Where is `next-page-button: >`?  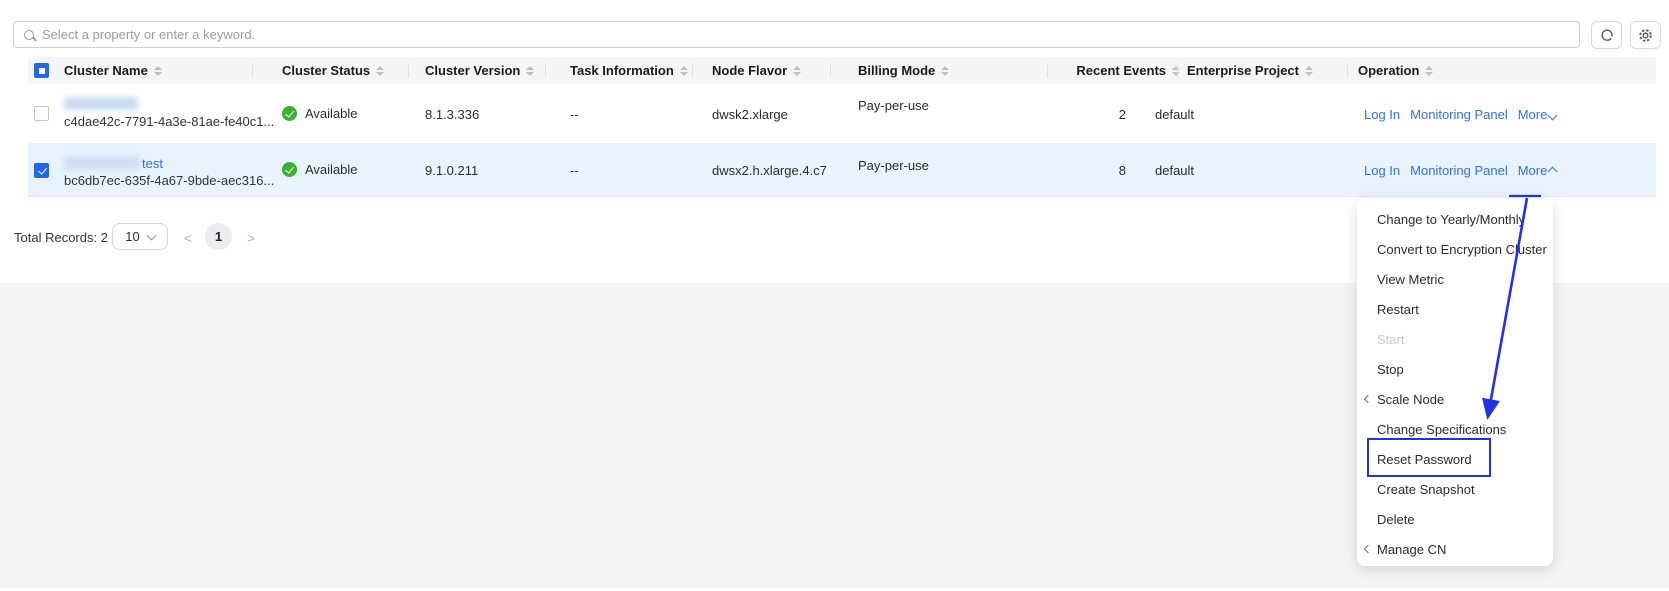
next-page-button: > is located at coordinates (251, 238).